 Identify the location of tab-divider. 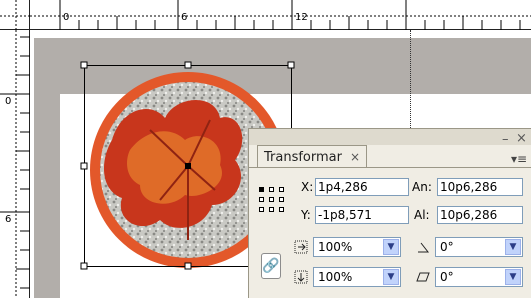
(390, 167).